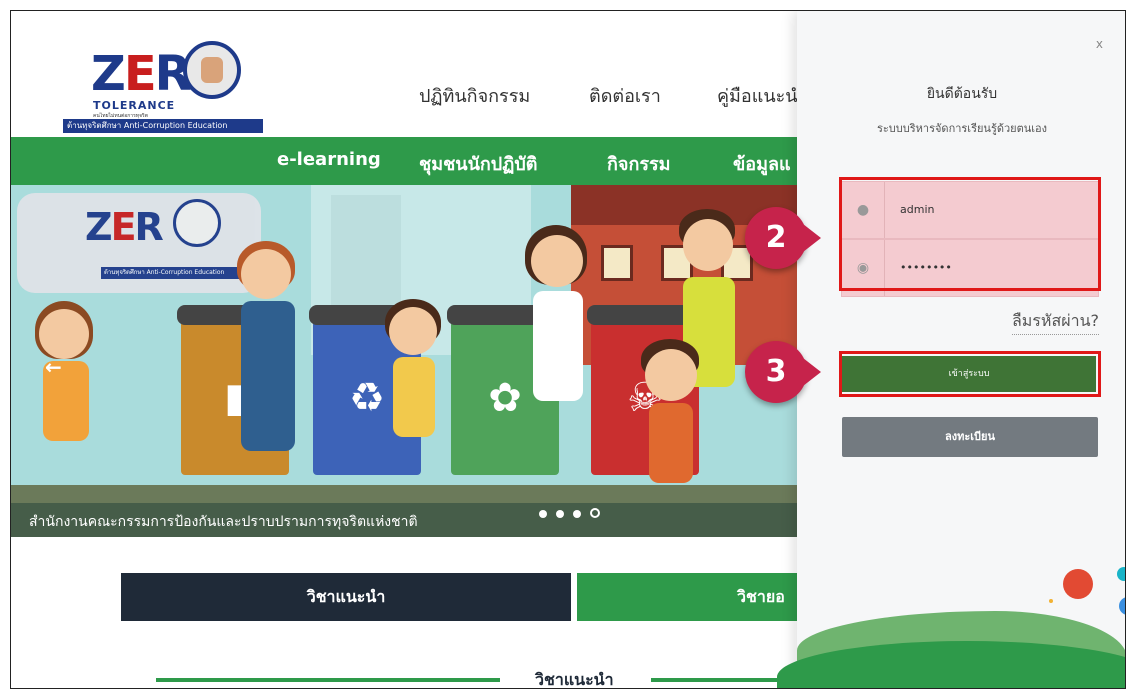 This screenshot has height=691, width=1134. I want to click on step-badge-2-pointer, so click(812, 238).